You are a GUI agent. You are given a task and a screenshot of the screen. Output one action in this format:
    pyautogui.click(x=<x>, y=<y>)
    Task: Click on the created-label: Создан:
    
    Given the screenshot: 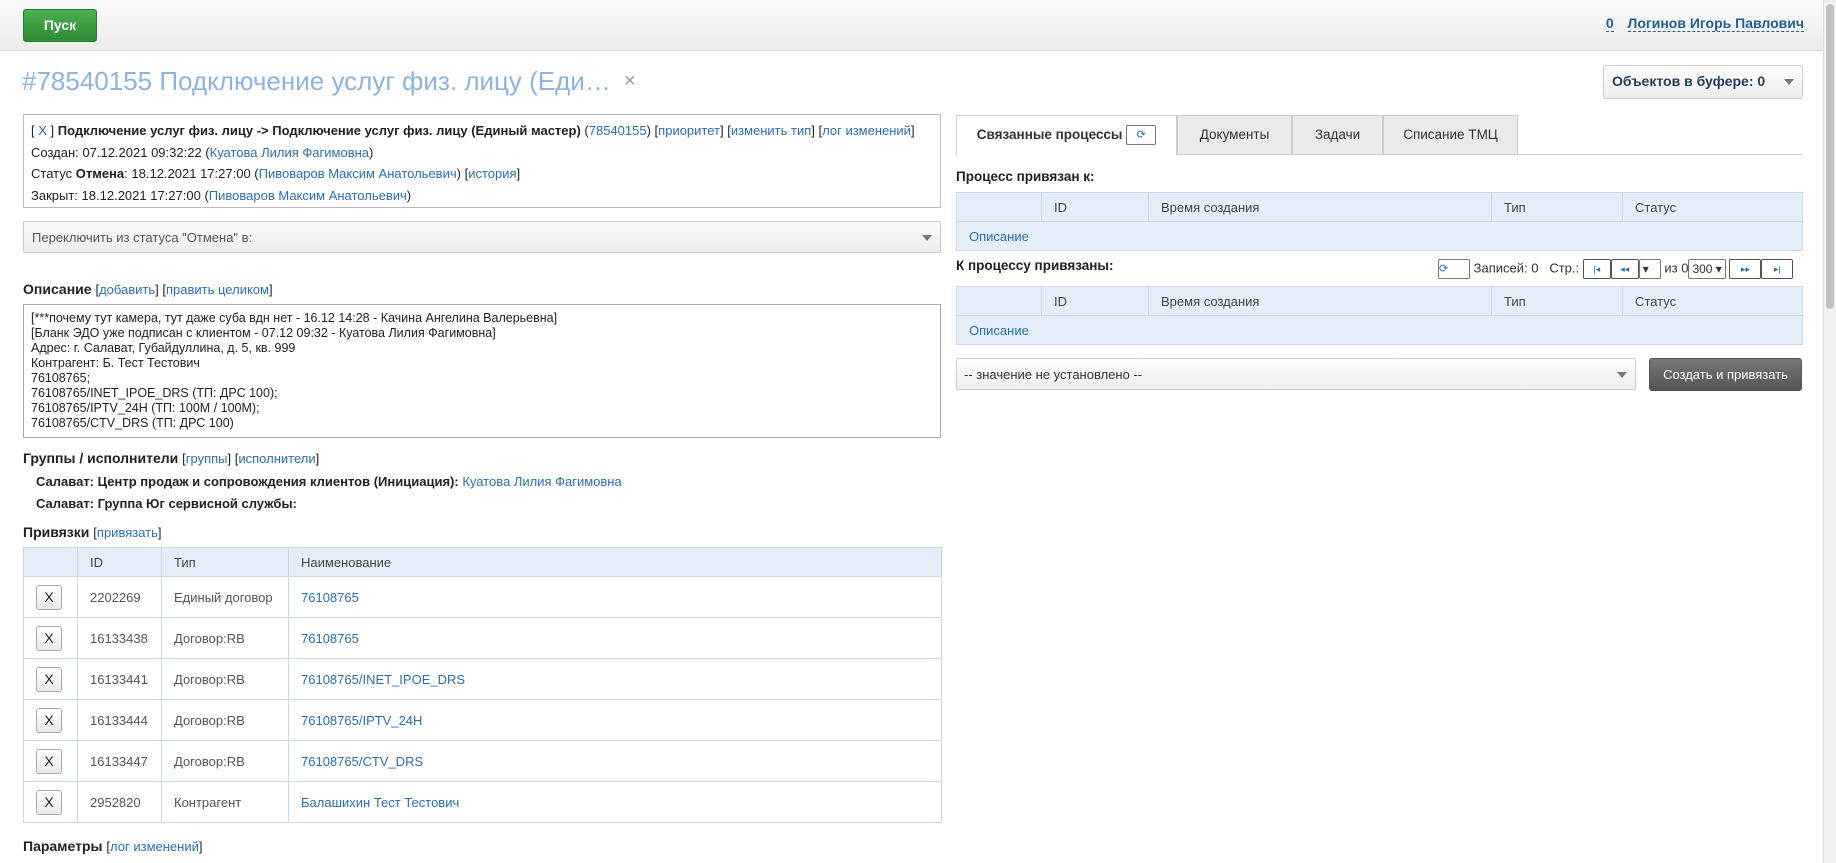 What is the action you would take?
    pyautogui.click(x=55, y=152)
    